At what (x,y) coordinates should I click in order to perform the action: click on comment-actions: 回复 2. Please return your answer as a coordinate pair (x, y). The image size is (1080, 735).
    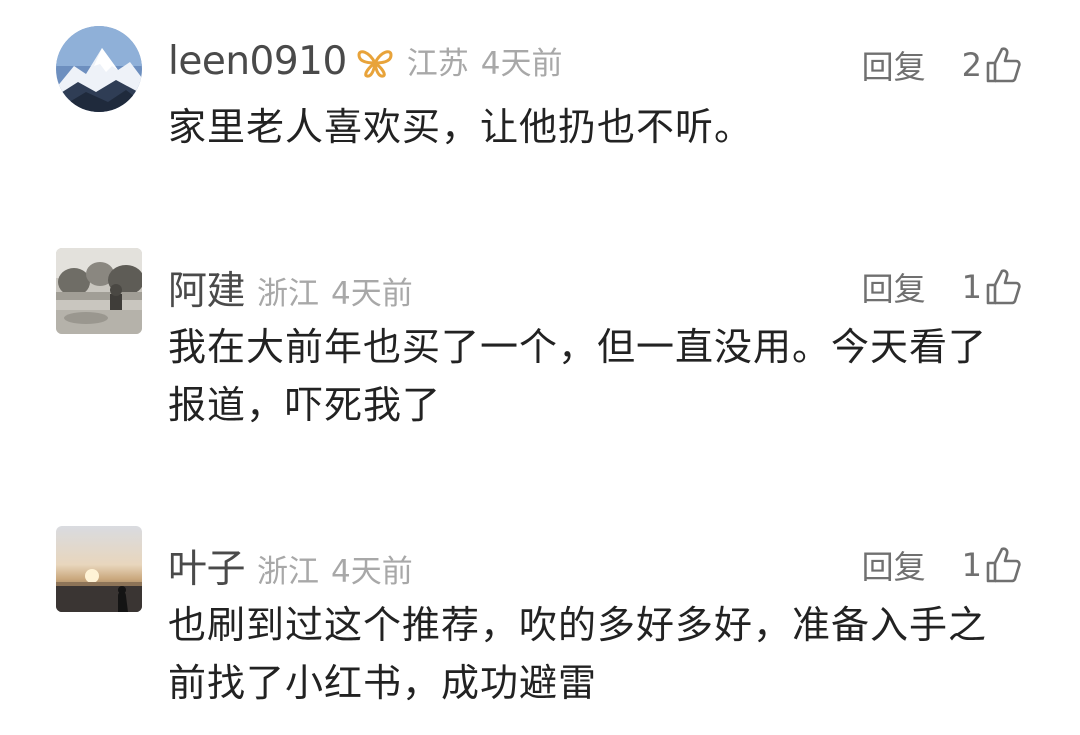
    Looking at the image, I should click on (942, 65).